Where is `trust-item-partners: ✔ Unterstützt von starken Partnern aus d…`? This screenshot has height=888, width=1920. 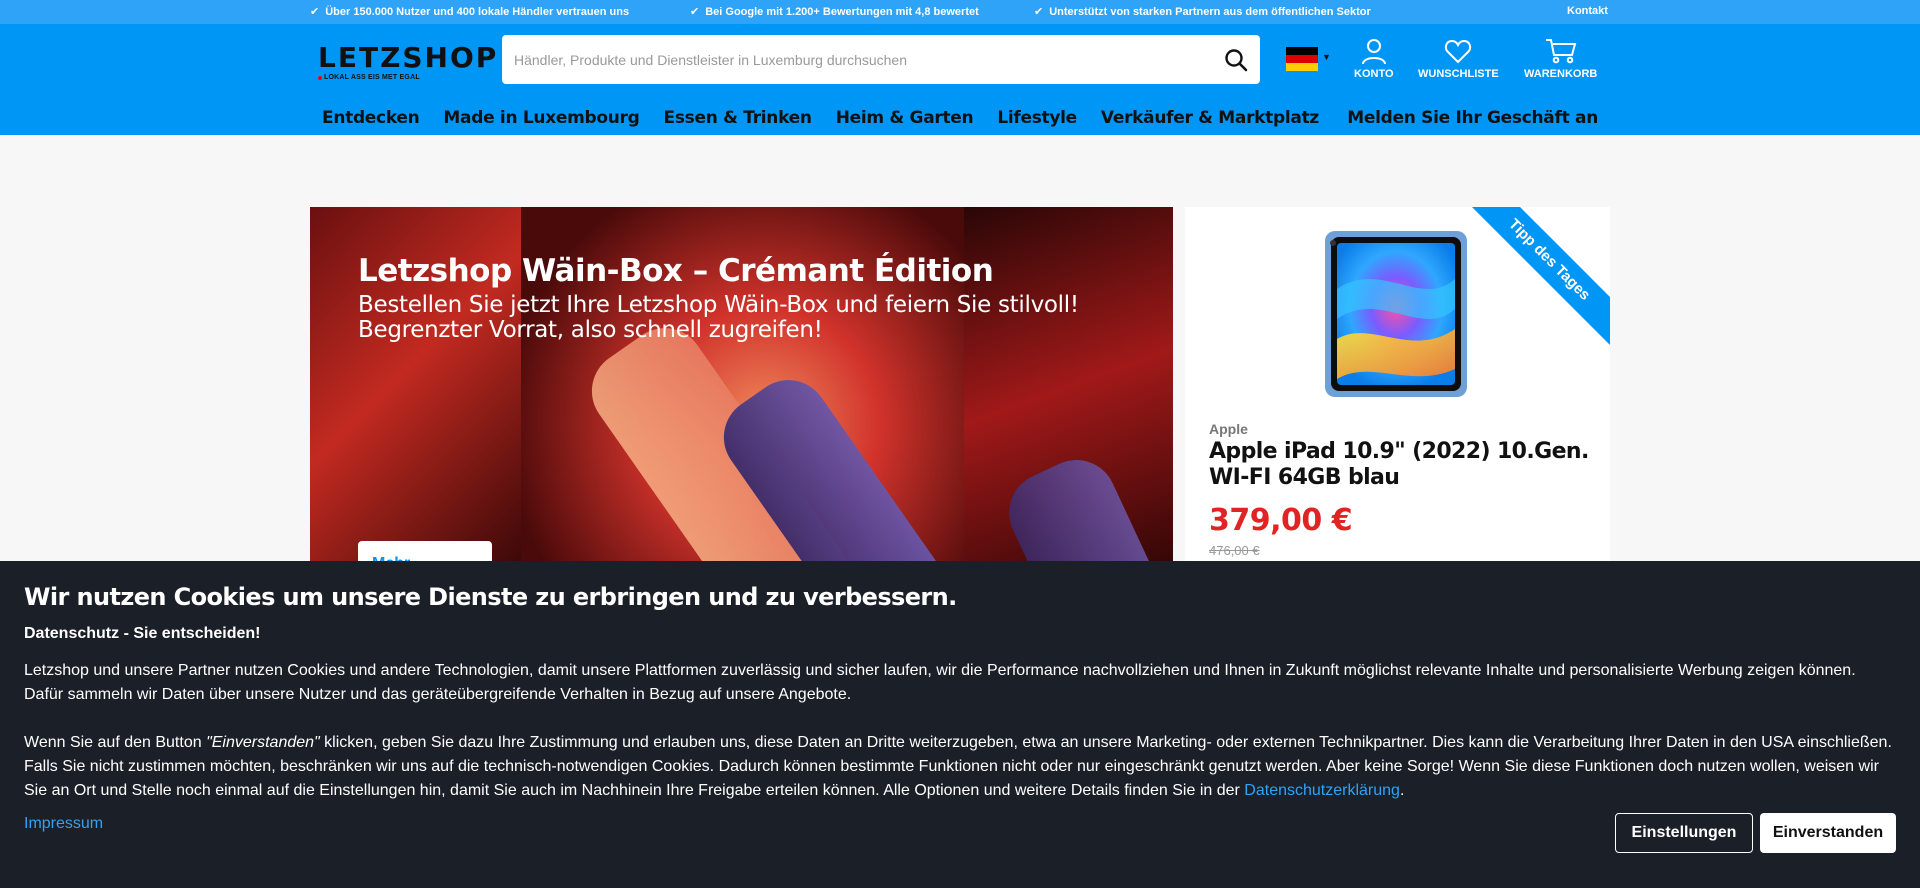
trust-item-partners: ✔ Unterstützt von starken Partnern aus d… is located at coordinates (1202, 12).